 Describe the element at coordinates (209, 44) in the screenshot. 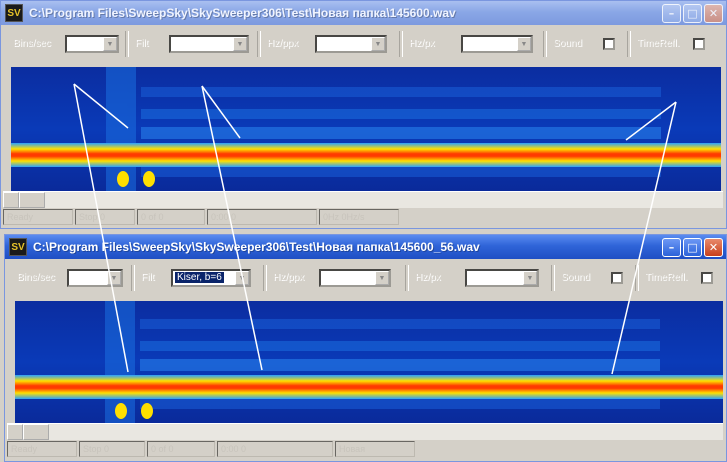

I see `filter-combo: ▼` at that location.